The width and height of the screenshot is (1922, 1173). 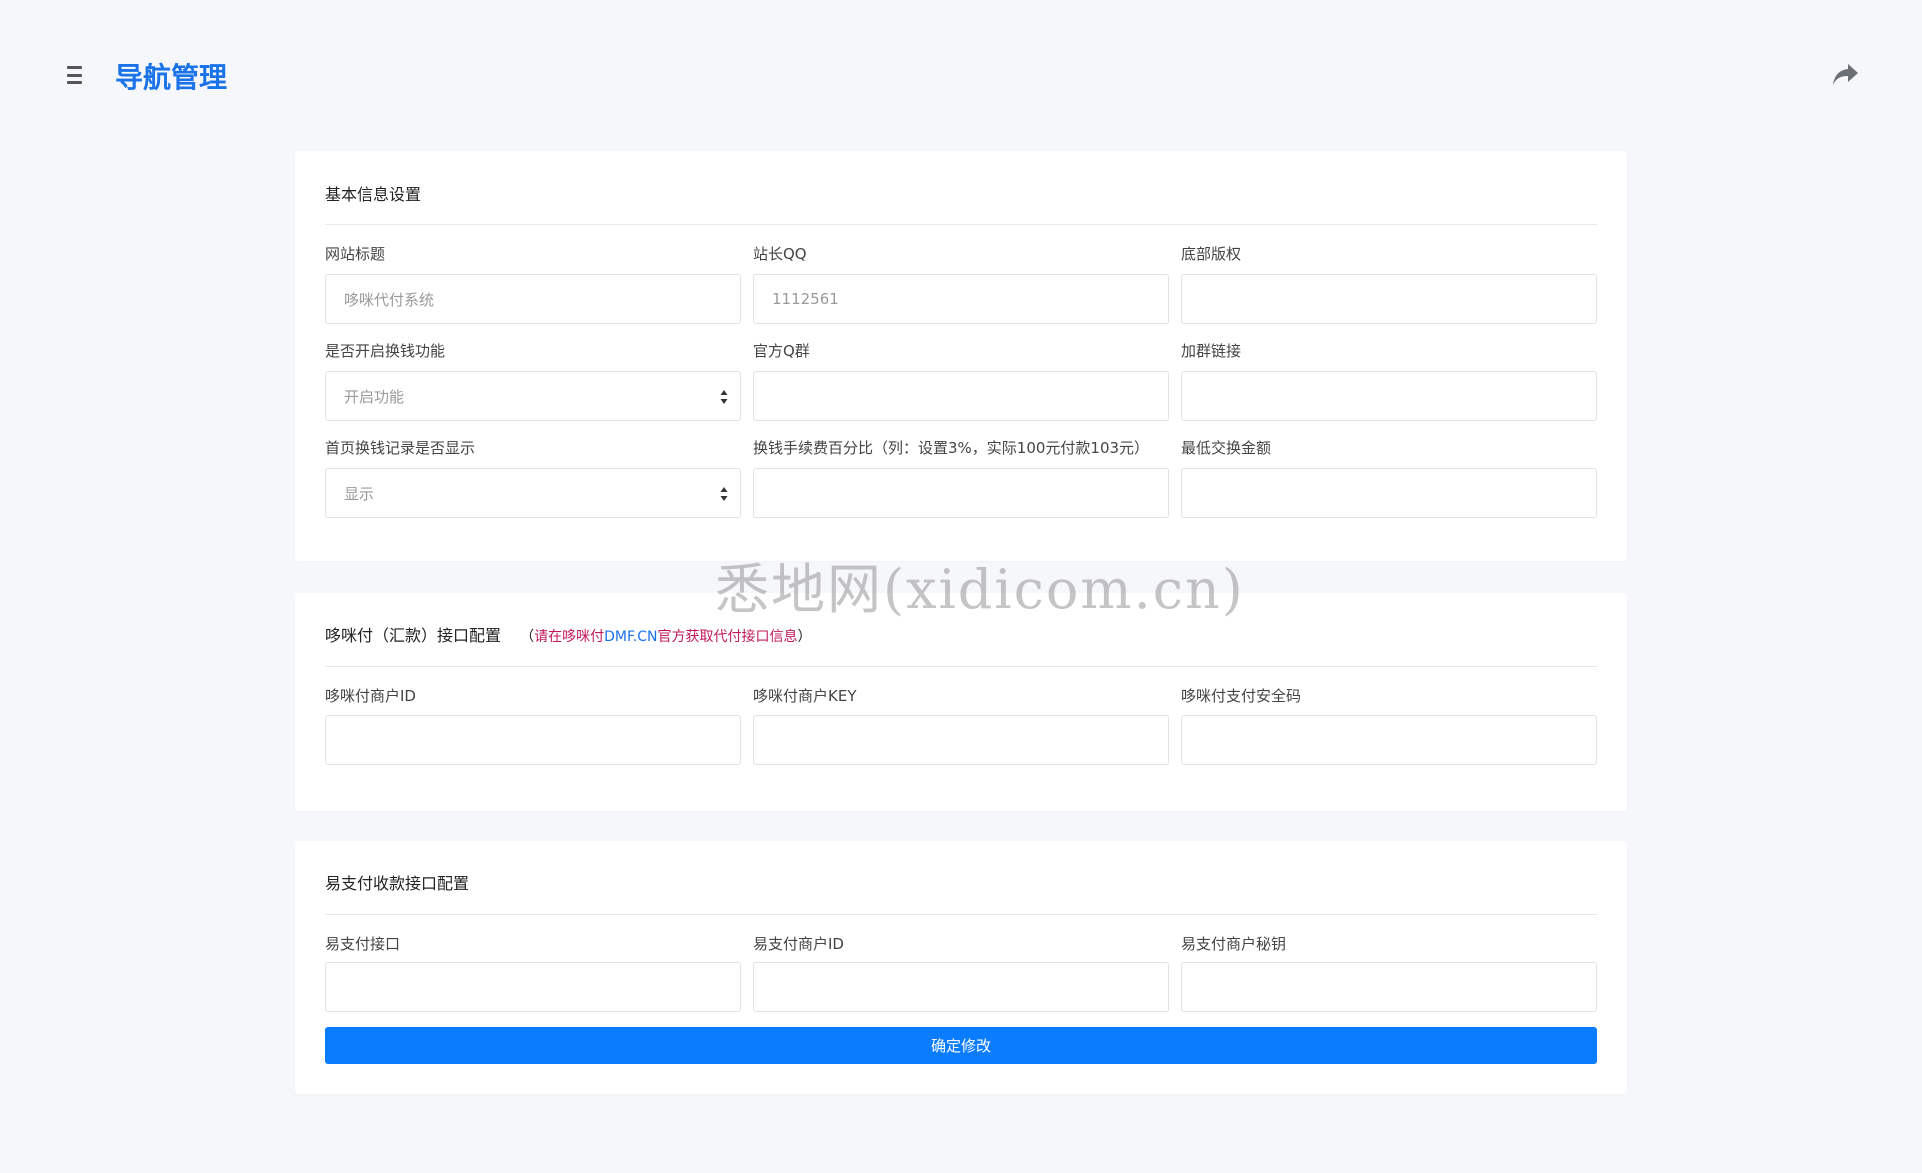 I want to click on dmf-merchant-id-input, so click(x=533, y=740).